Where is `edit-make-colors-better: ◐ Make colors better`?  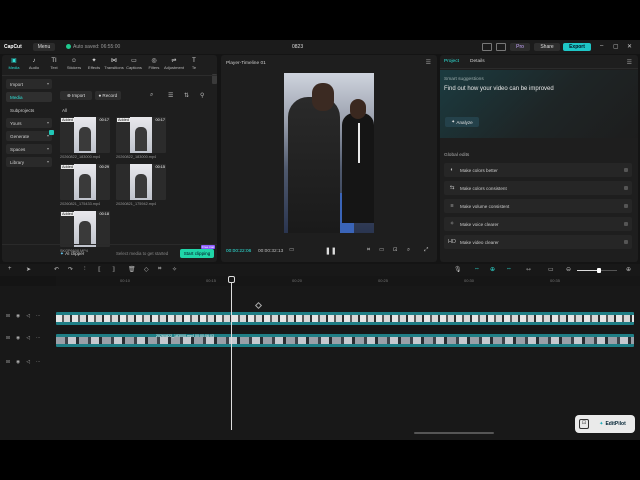 edit-make-colors-better: ◐ Make colors better is located at coordinates (538, 170).